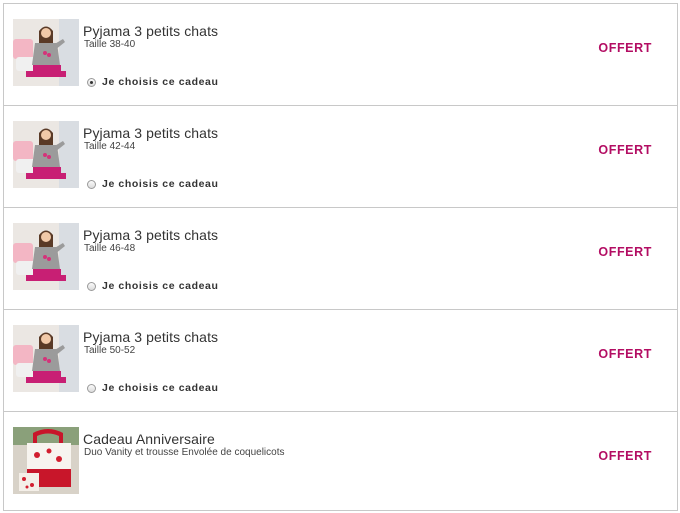  What do you see at coordinates (110, 248) in the screenshot?
I see `gift-size: Taille 46-48` at bounding box center [110, 248].